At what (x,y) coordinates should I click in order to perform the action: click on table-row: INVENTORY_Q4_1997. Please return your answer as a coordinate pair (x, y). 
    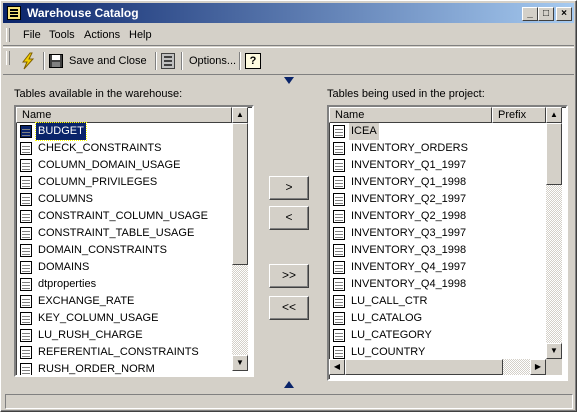
    Looking at the image, I should click on (437, 267).